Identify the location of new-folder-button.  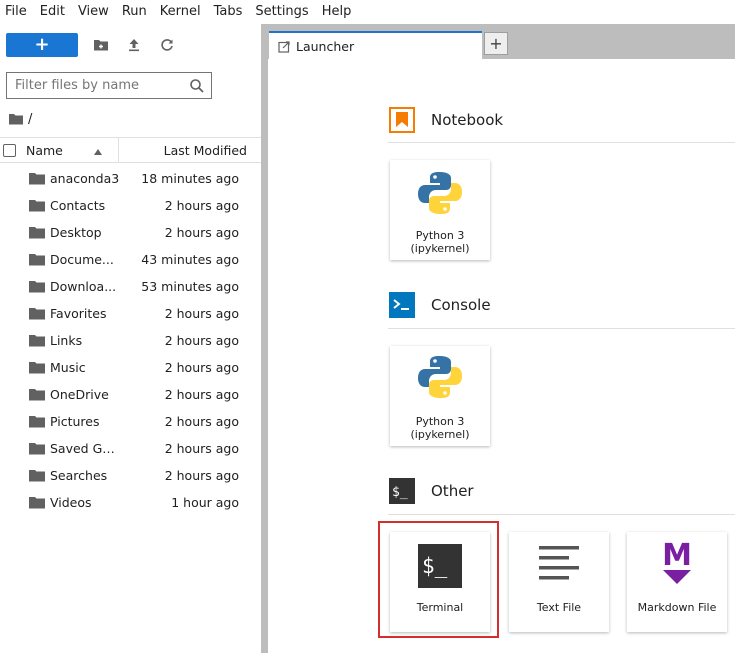
(101, 45).